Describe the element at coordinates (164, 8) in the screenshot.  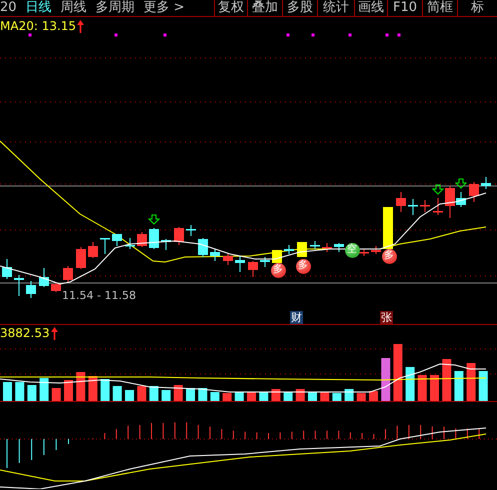
I see `period-tab: 更多 >` at that location.